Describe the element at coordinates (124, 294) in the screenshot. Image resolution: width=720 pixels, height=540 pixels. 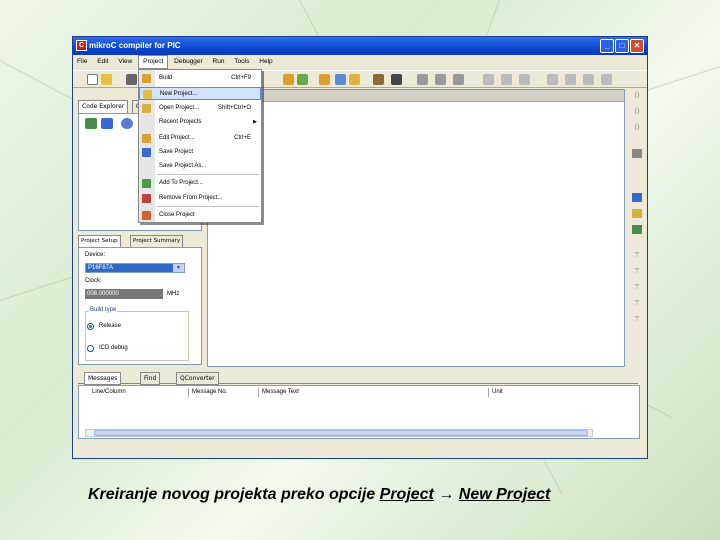
I see `clock-input: 008.000000` at that location.